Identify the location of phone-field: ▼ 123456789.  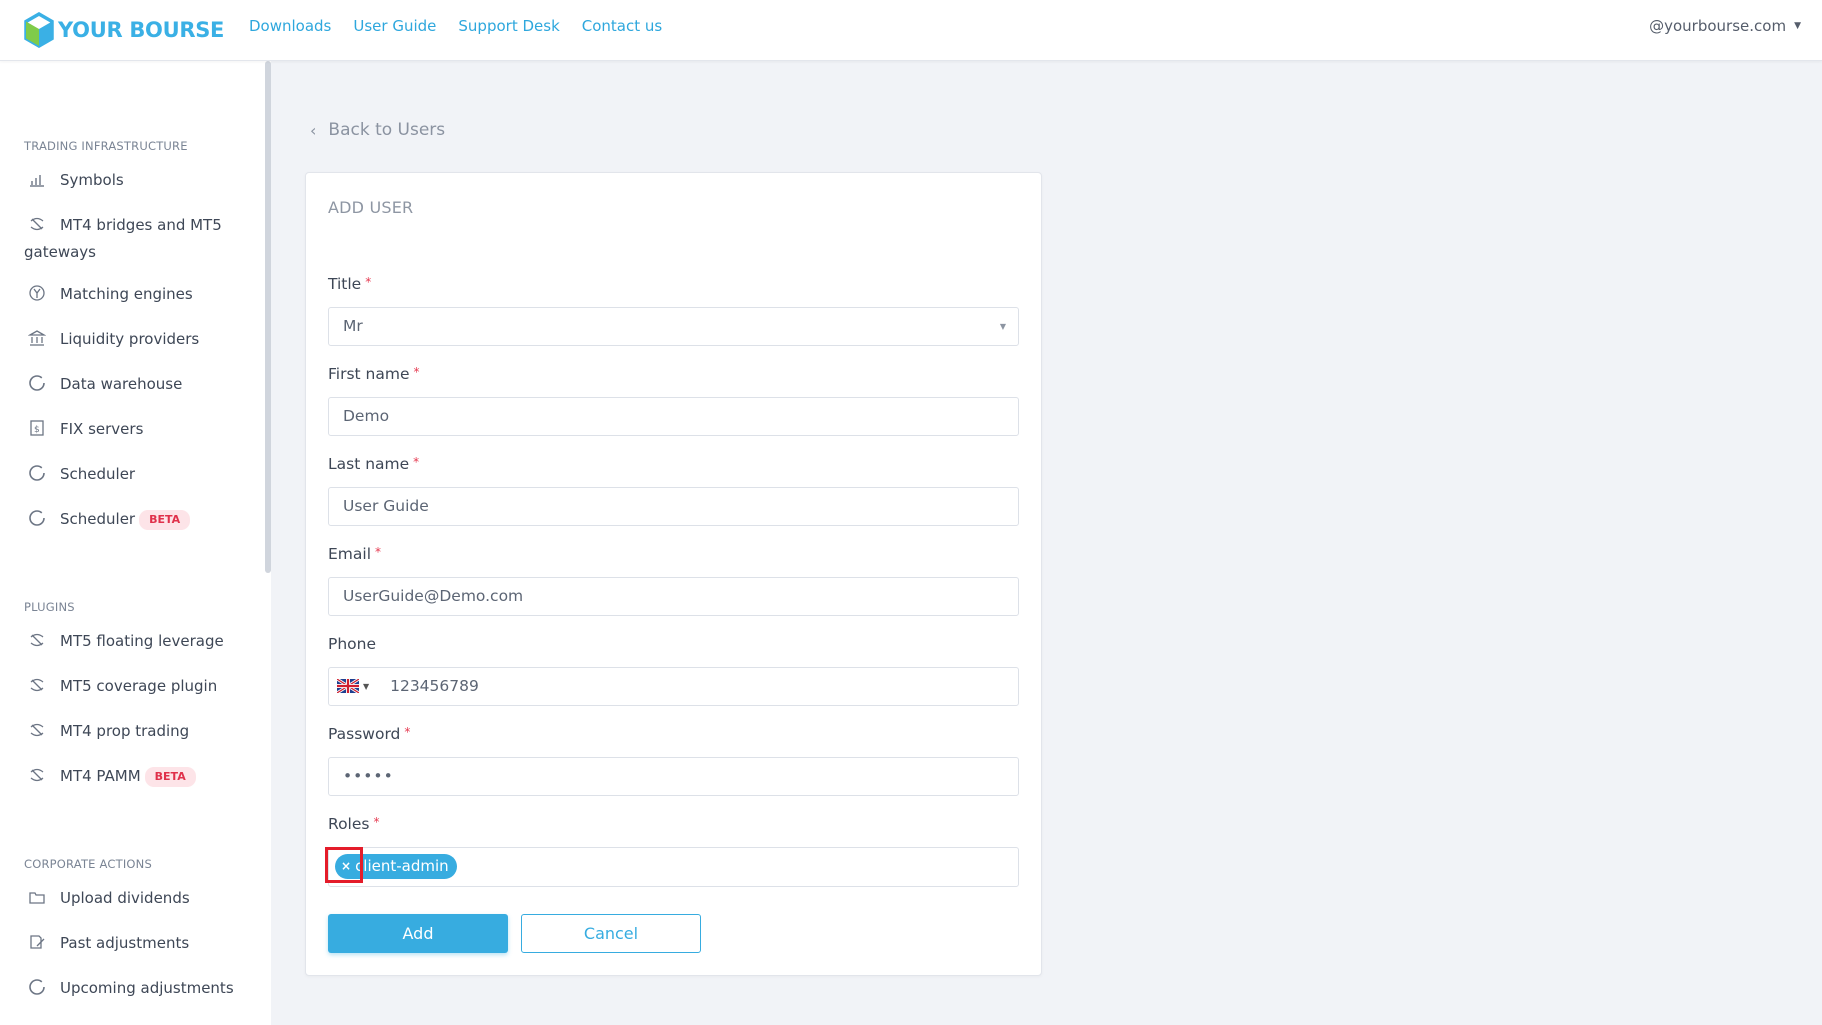
(673, 686).